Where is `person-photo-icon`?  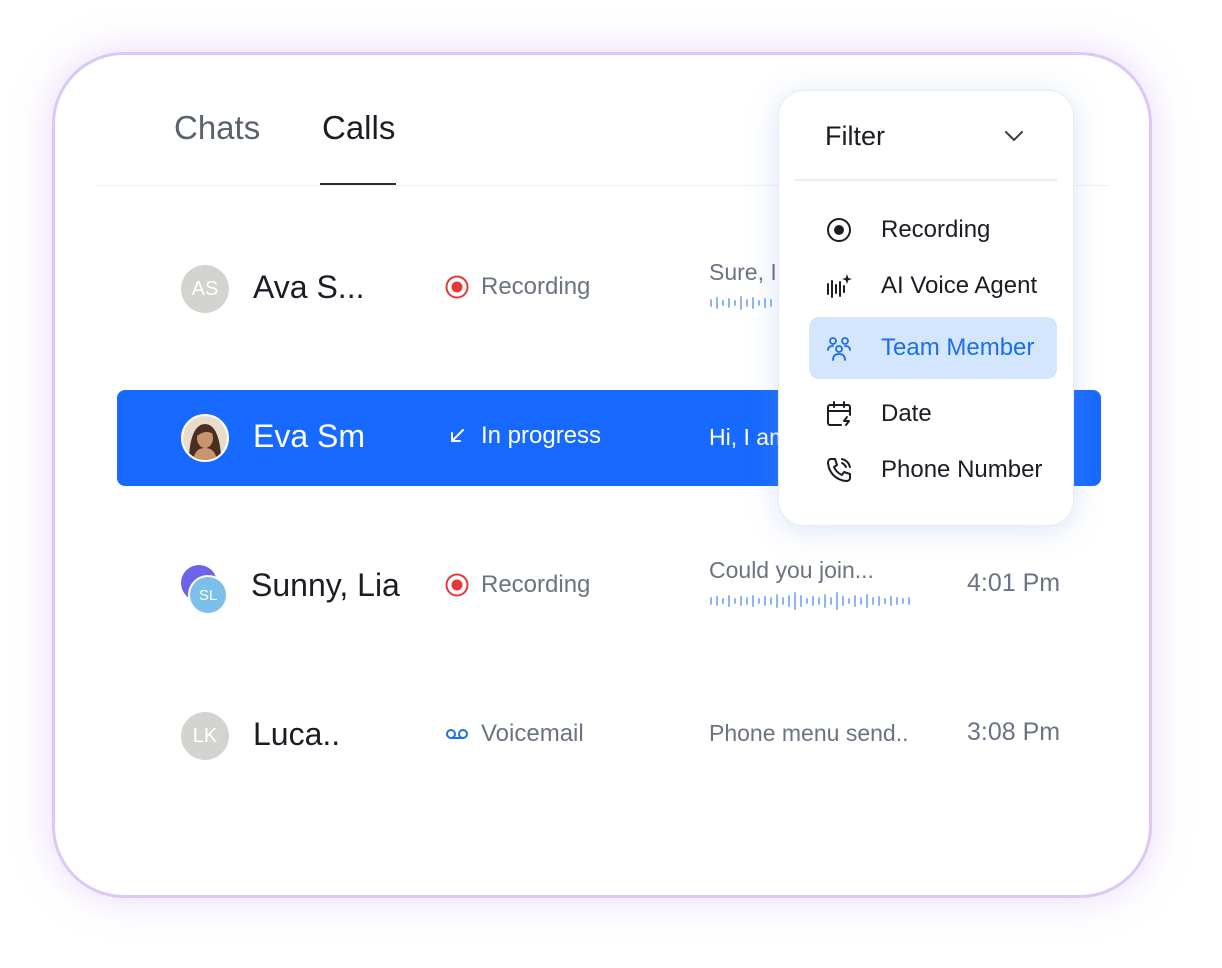
person-photo-icon is located at coordinates (205, 438).